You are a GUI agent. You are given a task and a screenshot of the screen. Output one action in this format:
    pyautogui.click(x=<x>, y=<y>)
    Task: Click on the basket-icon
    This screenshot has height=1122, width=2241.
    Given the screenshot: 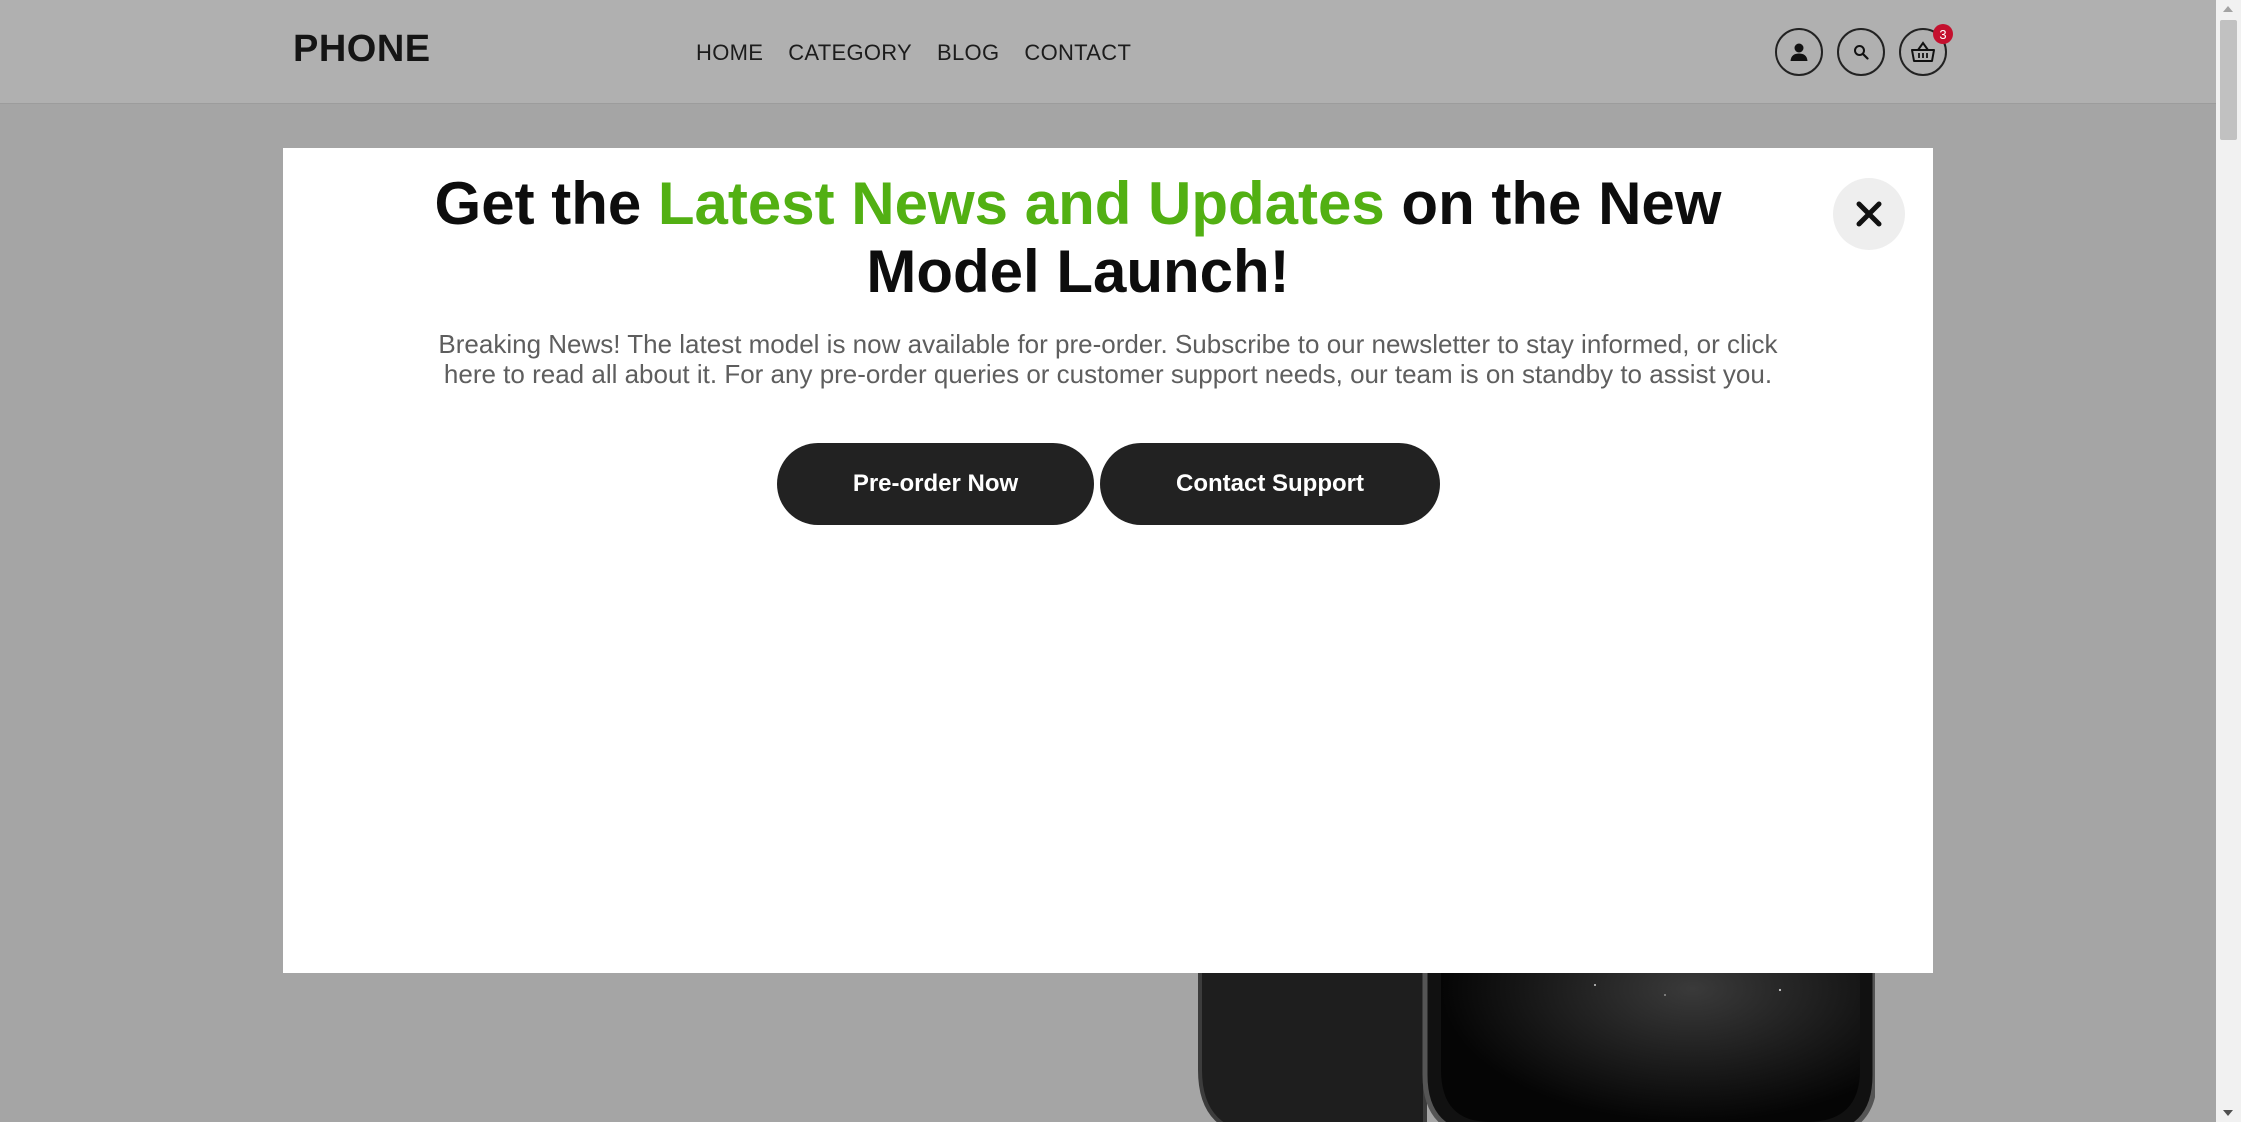 What is the action you would take?
    pyautogui.click(x=1923, y=51)
    